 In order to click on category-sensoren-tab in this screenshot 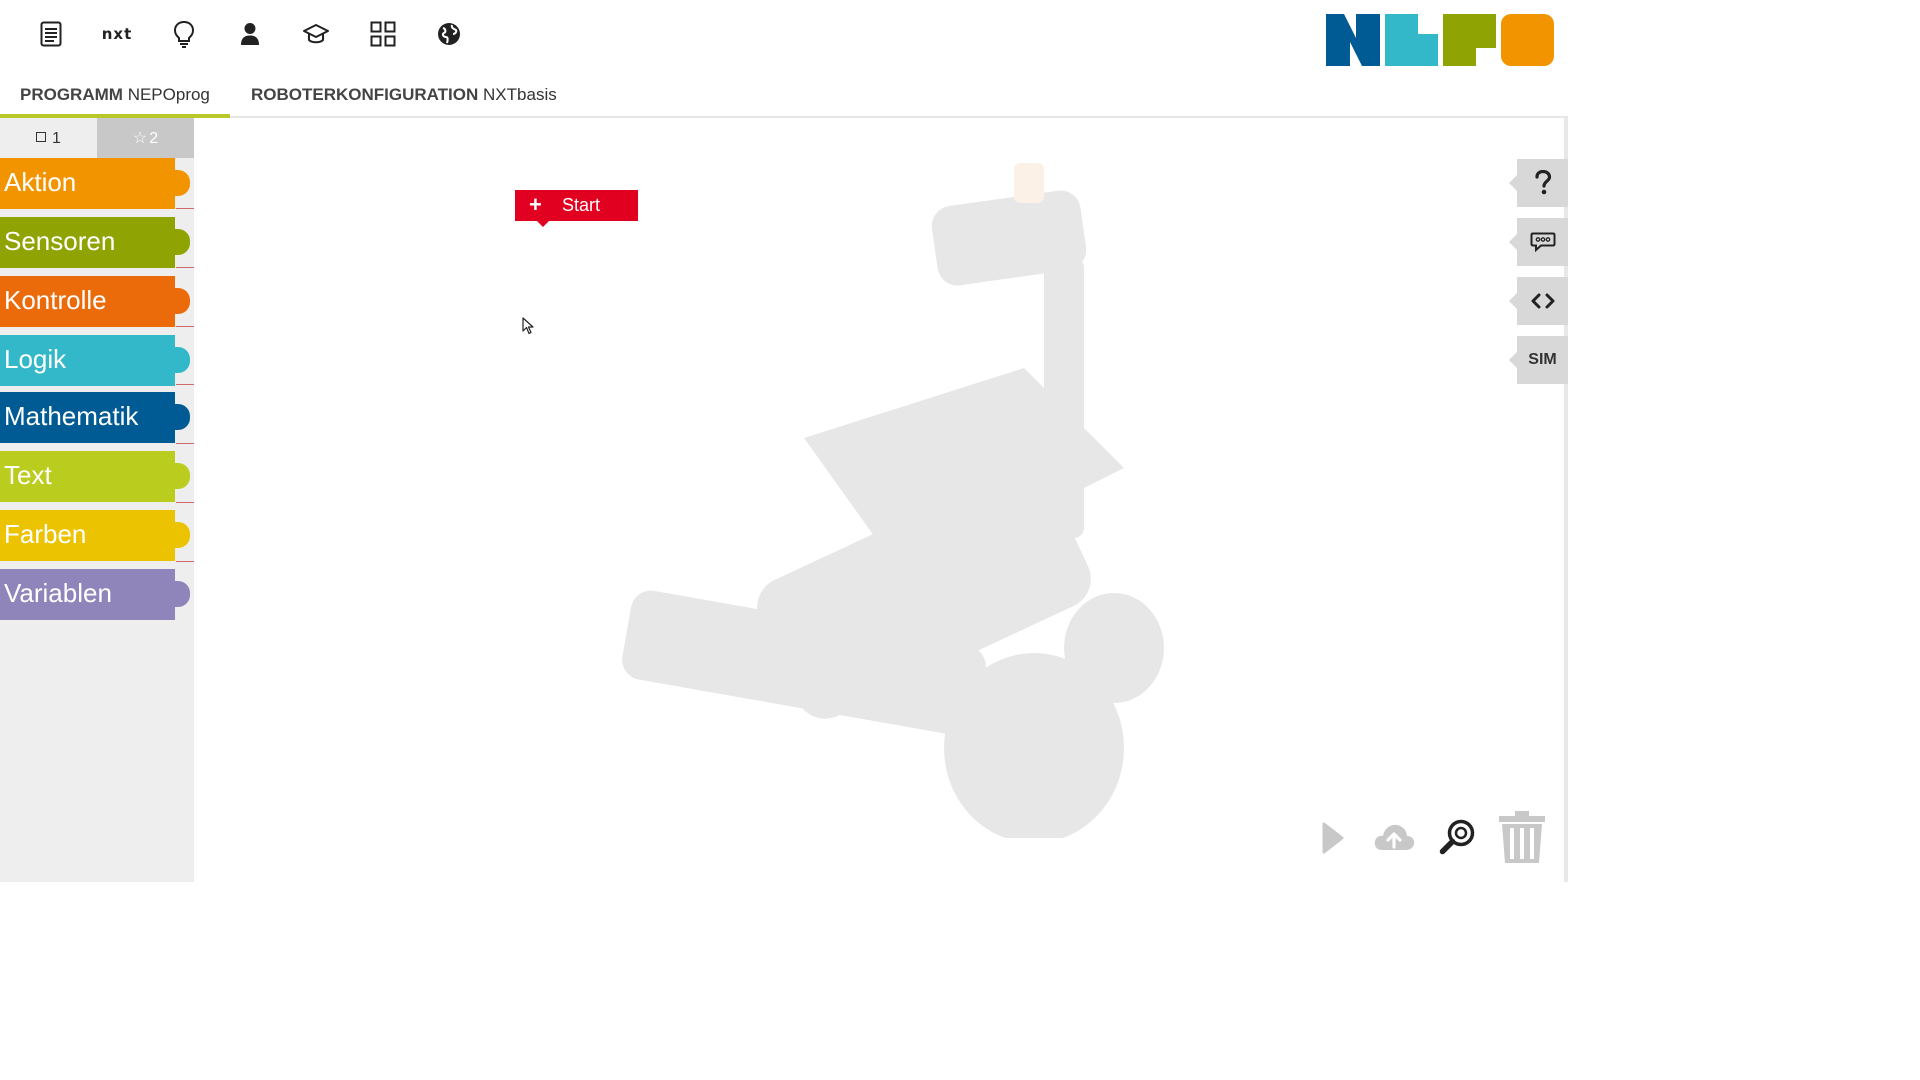, I will do `click(182, 242)`.